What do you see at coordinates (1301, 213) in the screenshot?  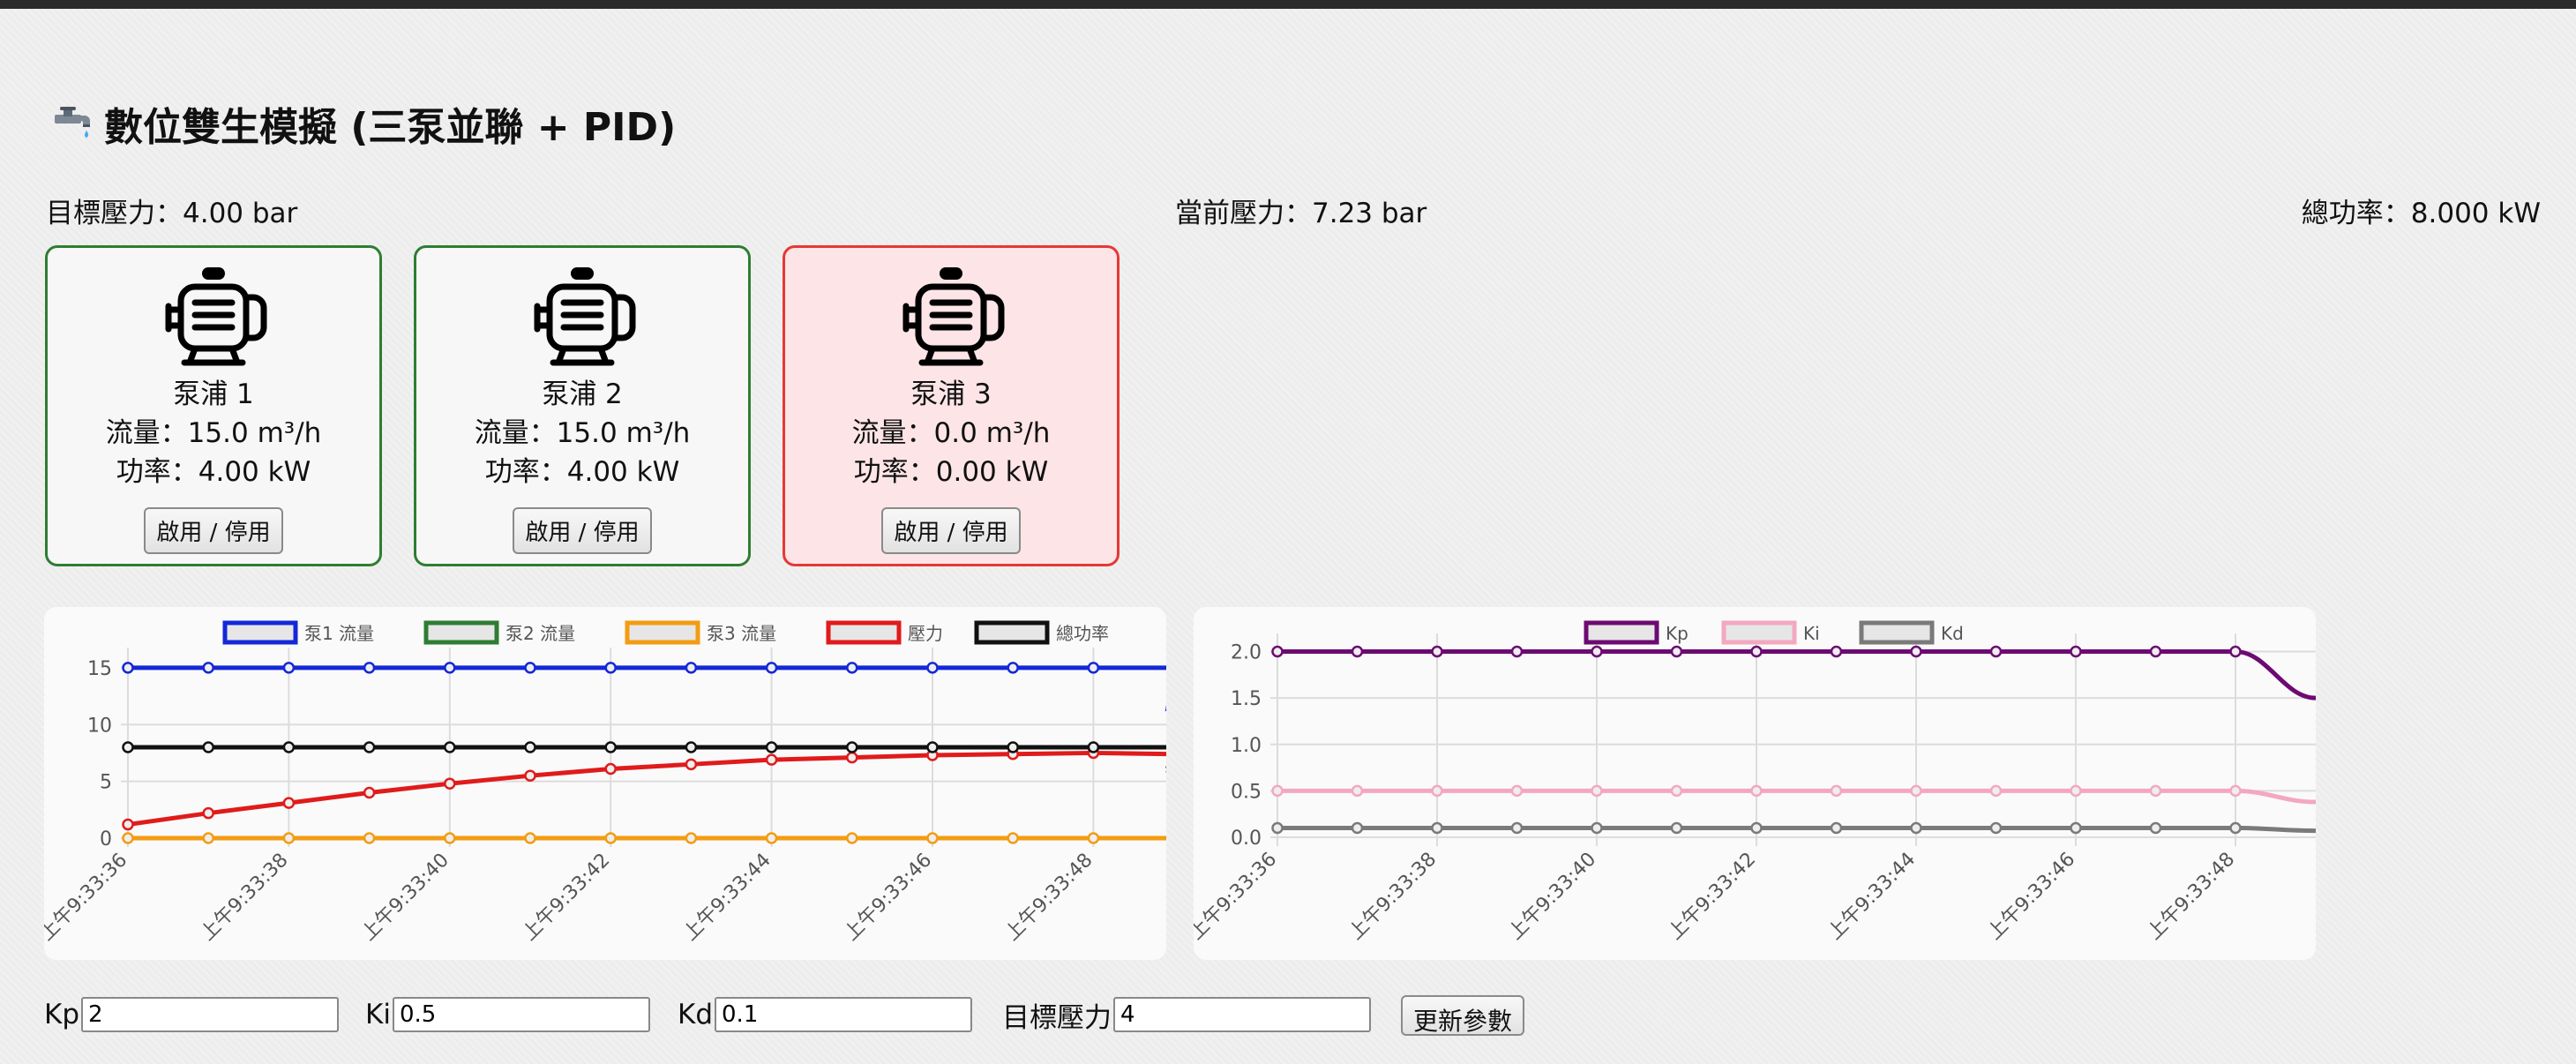 I see `current-pressure-label: 當前壓力：7.23 bar` at bounding box center [1301, 213].